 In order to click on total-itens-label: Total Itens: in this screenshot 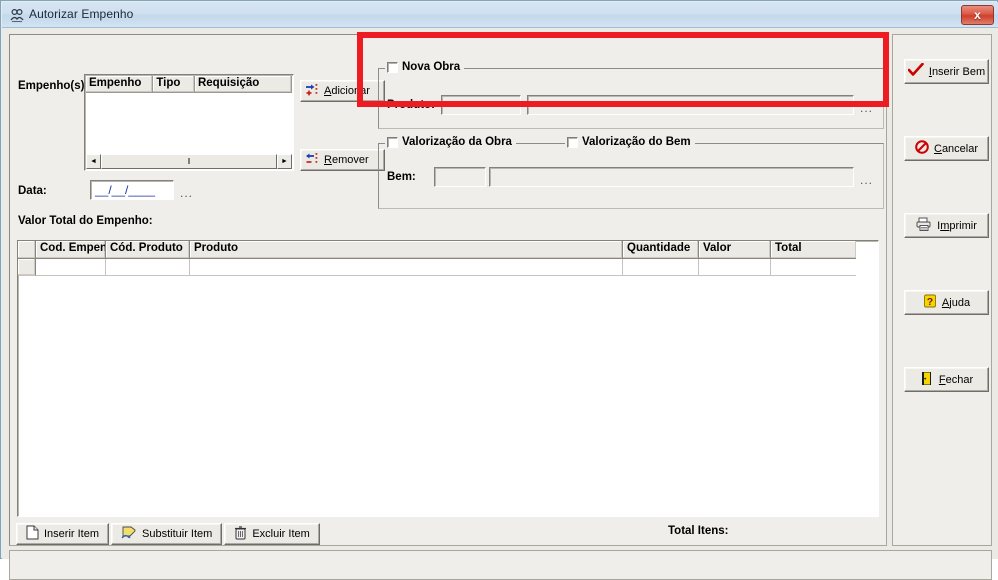, I will do `click(698, 531)`.